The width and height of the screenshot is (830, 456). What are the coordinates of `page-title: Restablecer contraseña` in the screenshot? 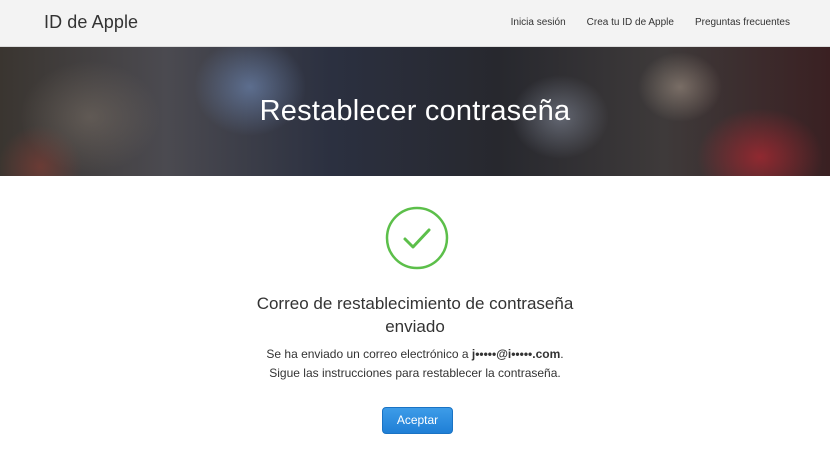 It's located at (415, 111).